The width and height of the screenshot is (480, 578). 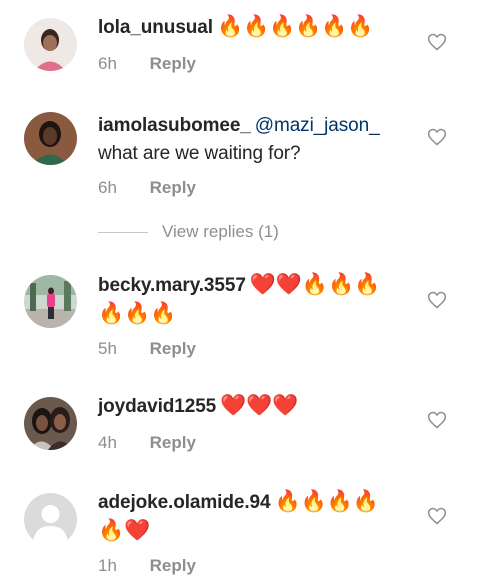 What do you see at coordinates (199, 153) in the screenshot?
I see `comment-text: what are we waiting for?` at bounding box center [199, 153].